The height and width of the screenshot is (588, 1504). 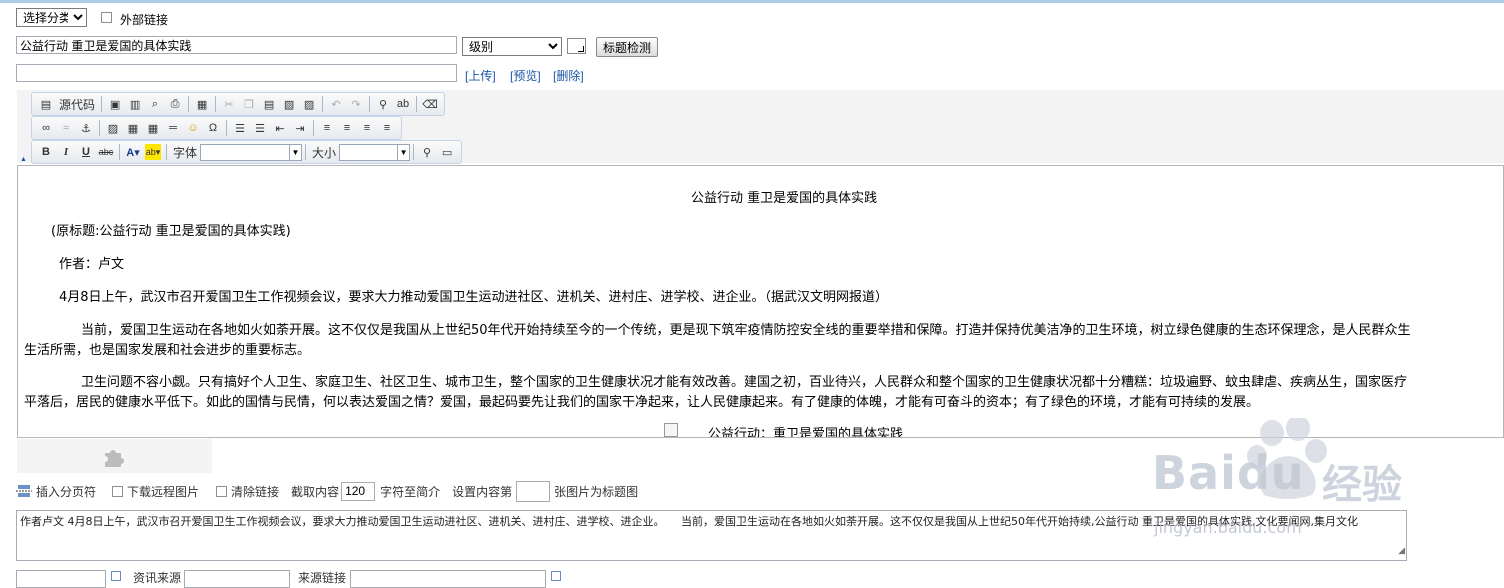 I want to click on align-center-icon: ≡, so click(x=347, y=128).